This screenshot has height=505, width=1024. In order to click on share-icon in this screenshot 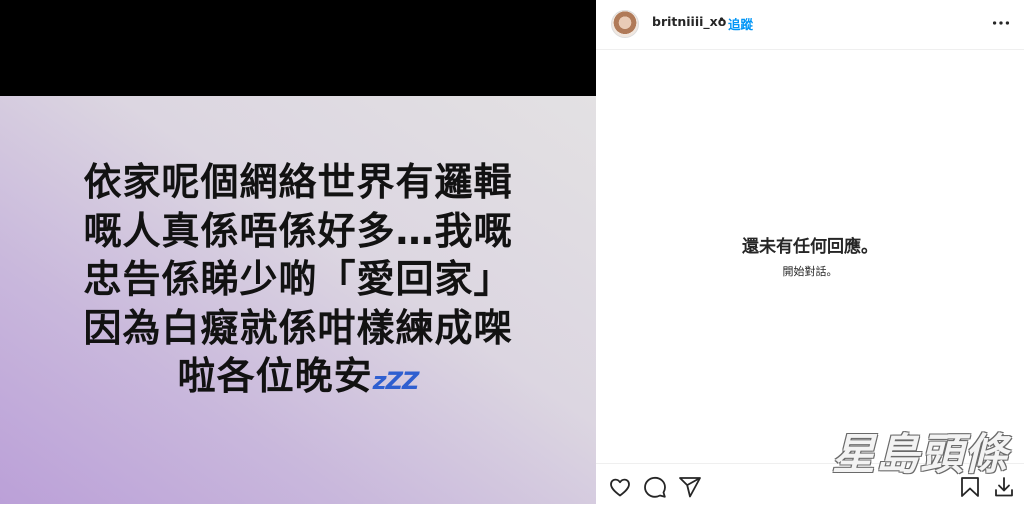, I will do `click(690, 487)`.